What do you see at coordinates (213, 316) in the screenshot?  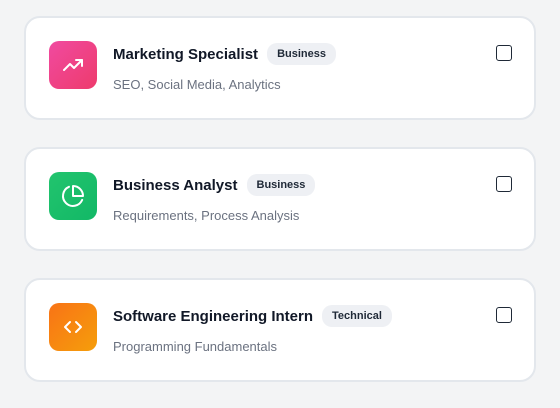 I see `role-title: Software Engineering Intern` at bounding box center [213, 316].